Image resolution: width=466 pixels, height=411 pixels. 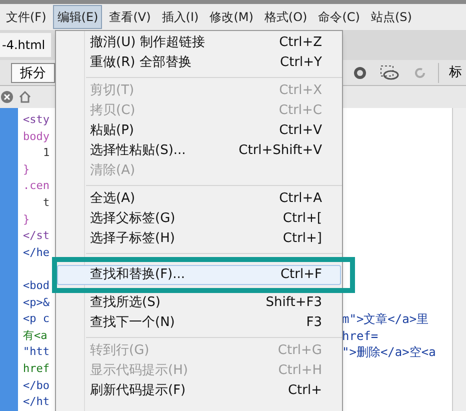 What do you see at coordinates (36, 368) in the screenshot?
I see `code-line: href` at bounding box center [36, 368].